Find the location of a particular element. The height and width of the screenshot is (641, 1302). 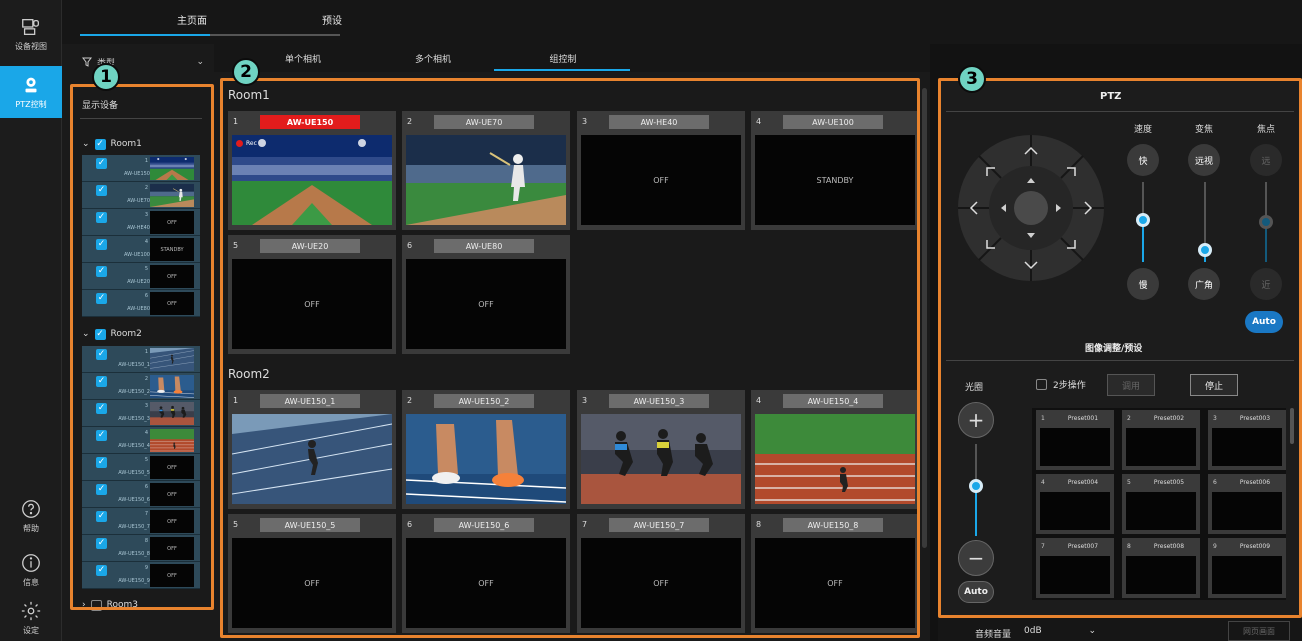

iris-slider is located at coordinates (976, 490).